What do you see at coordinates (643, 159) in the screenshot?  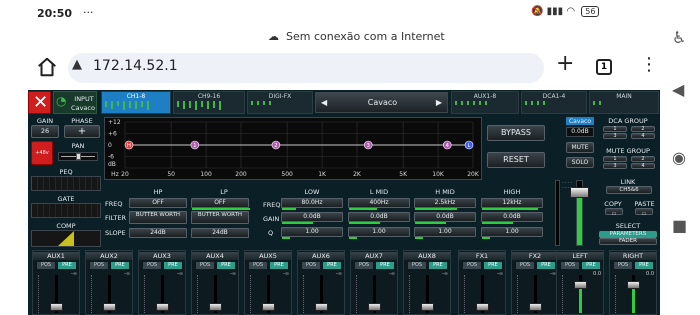 I see `mute-group-2-button: 2` at bounding box center [643, 159].